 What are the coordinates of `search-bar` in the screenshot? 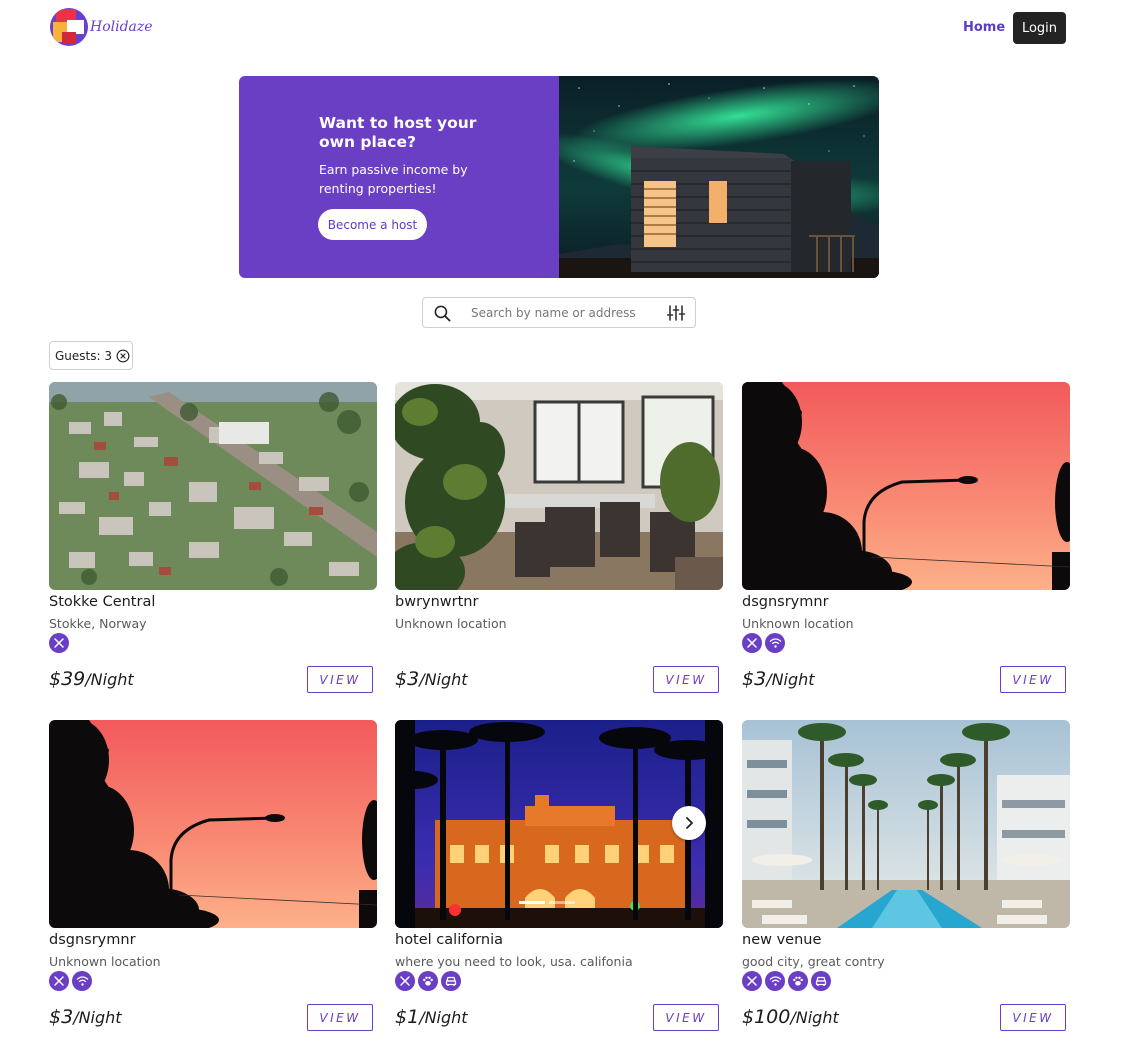 It's located at (559, 312).